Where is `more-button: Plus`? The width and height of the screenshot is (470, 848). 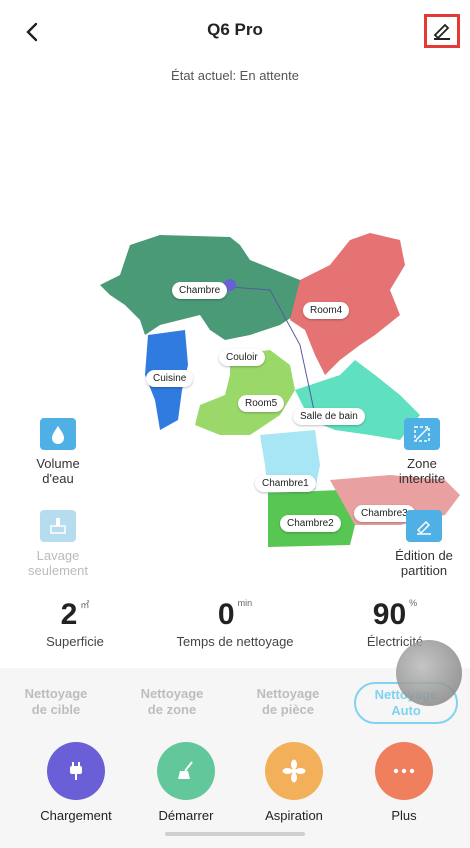
more-button: Plus is located at coordinates (404, 782).